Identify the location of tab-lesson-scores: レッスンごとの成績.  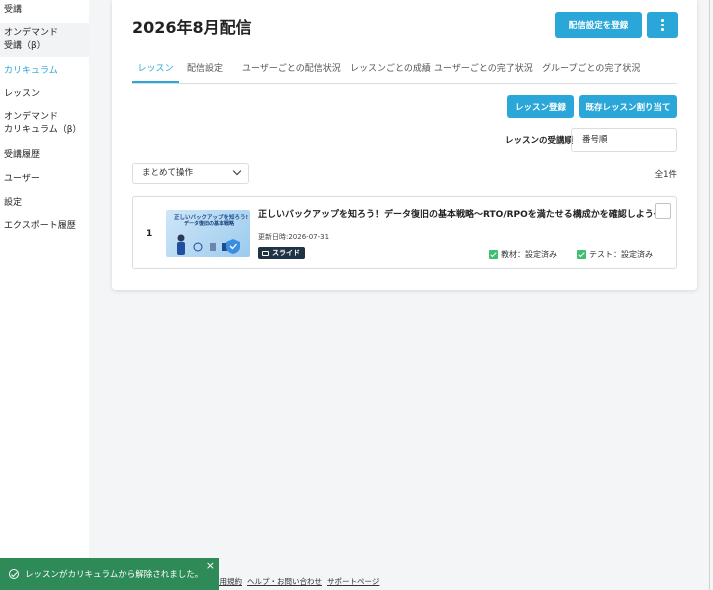
(390, 70).